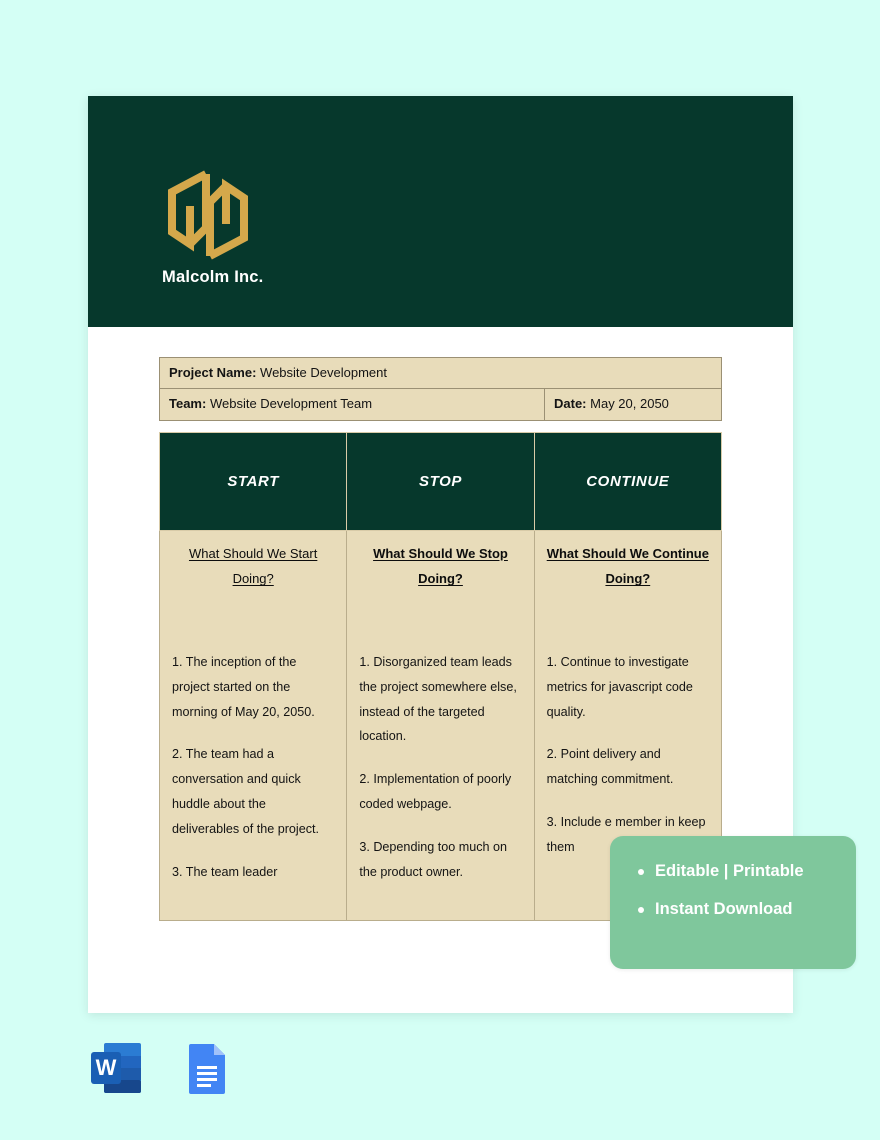 The height and width of the screenshot is (1140, 880). Describe the element at coordinates (629, 404) in the screenshot. I see `date-value: May 20, 2050` at that location.